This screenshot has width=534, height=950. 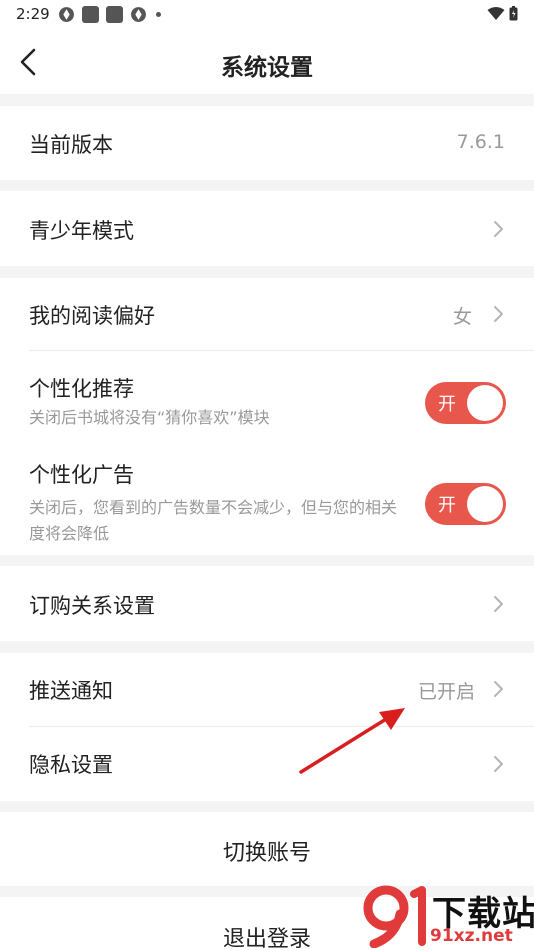 I want to click on annotation-arrow-icon, so click(x=352, y=741).